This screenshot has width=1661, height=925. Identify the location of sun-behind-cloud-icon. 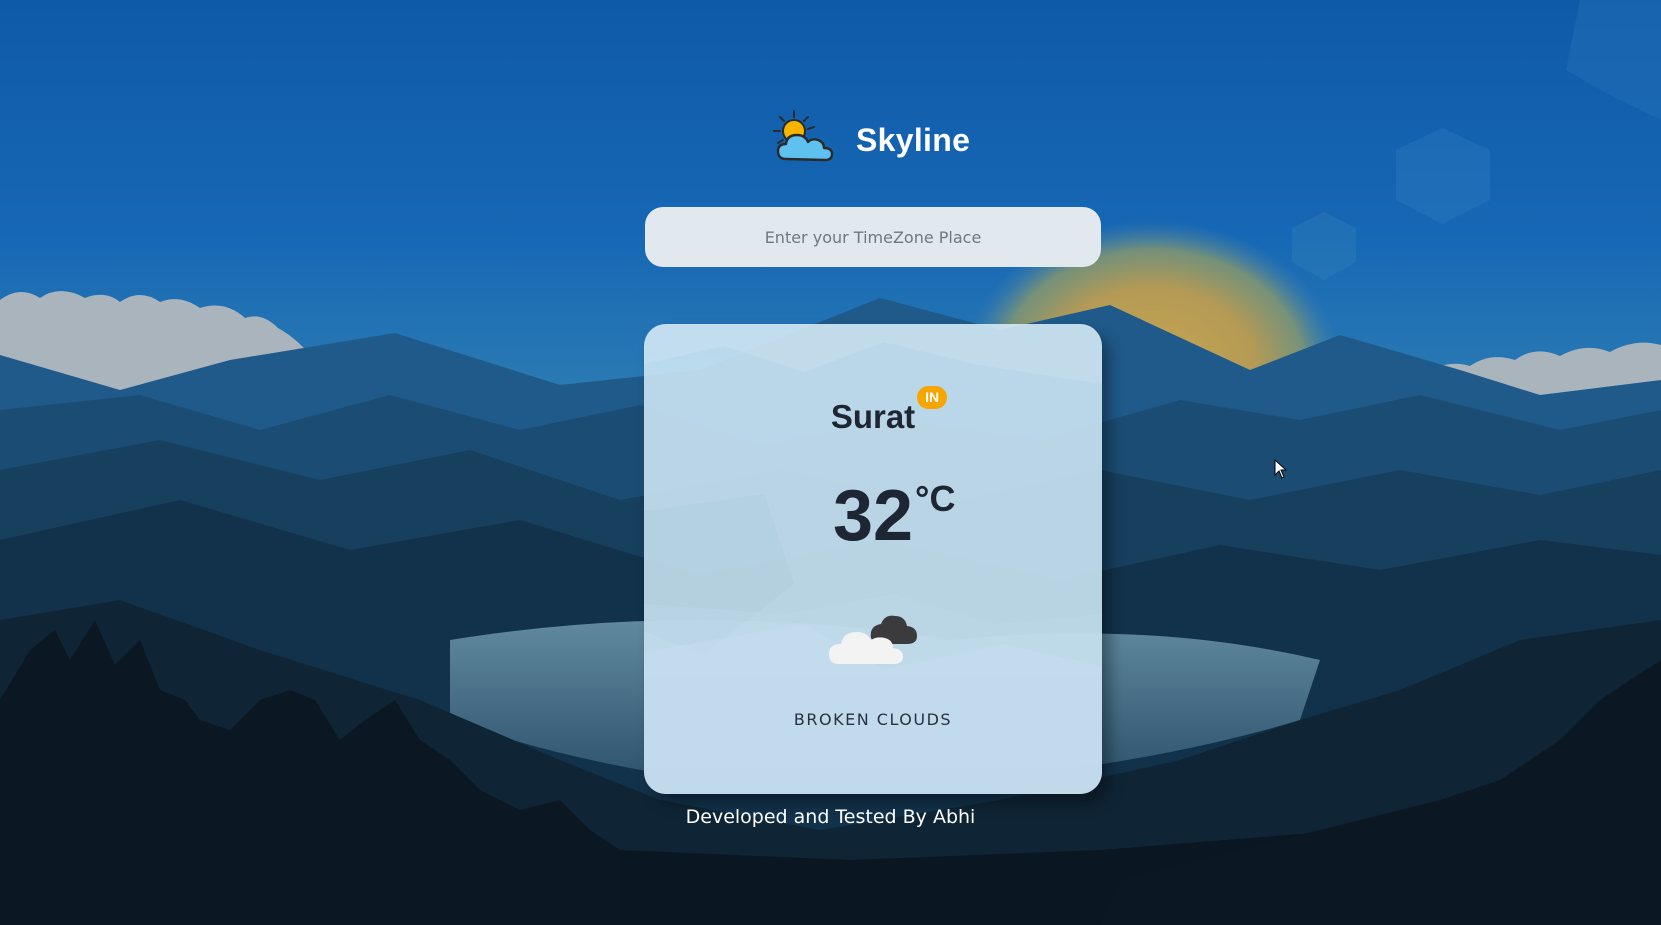
(803, 136).